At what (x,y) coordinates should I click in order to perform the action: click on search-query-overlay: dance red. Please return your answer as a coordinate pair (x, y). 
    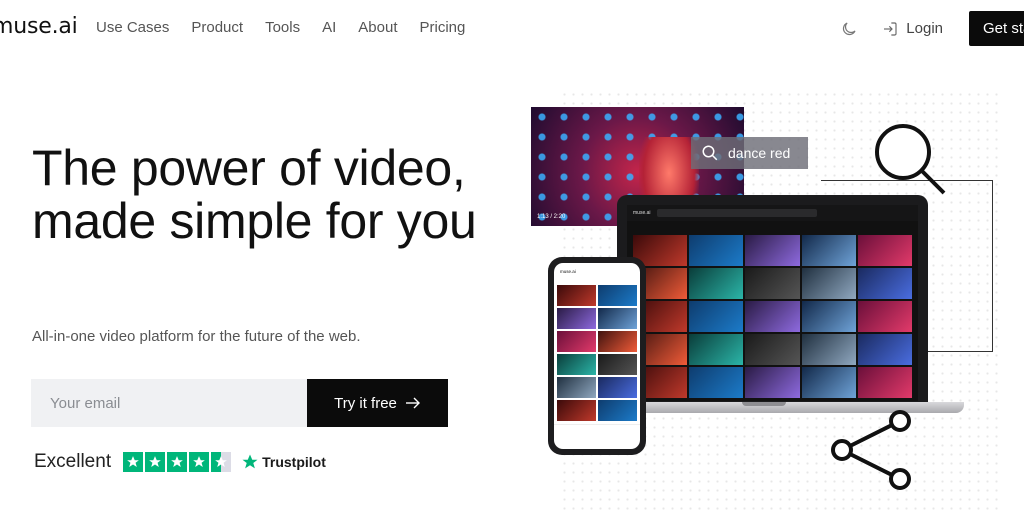
    Looking at the image, I should click on (749, 153).